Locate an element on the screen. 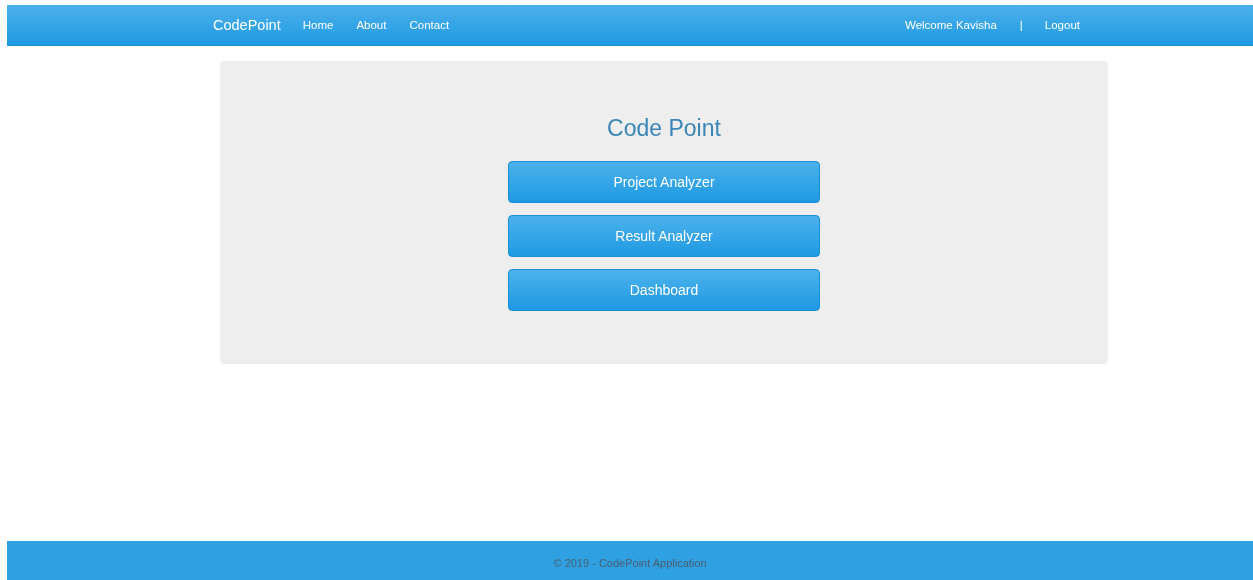  menu-button: Project Analyzer is located at coordinates (664, 182).